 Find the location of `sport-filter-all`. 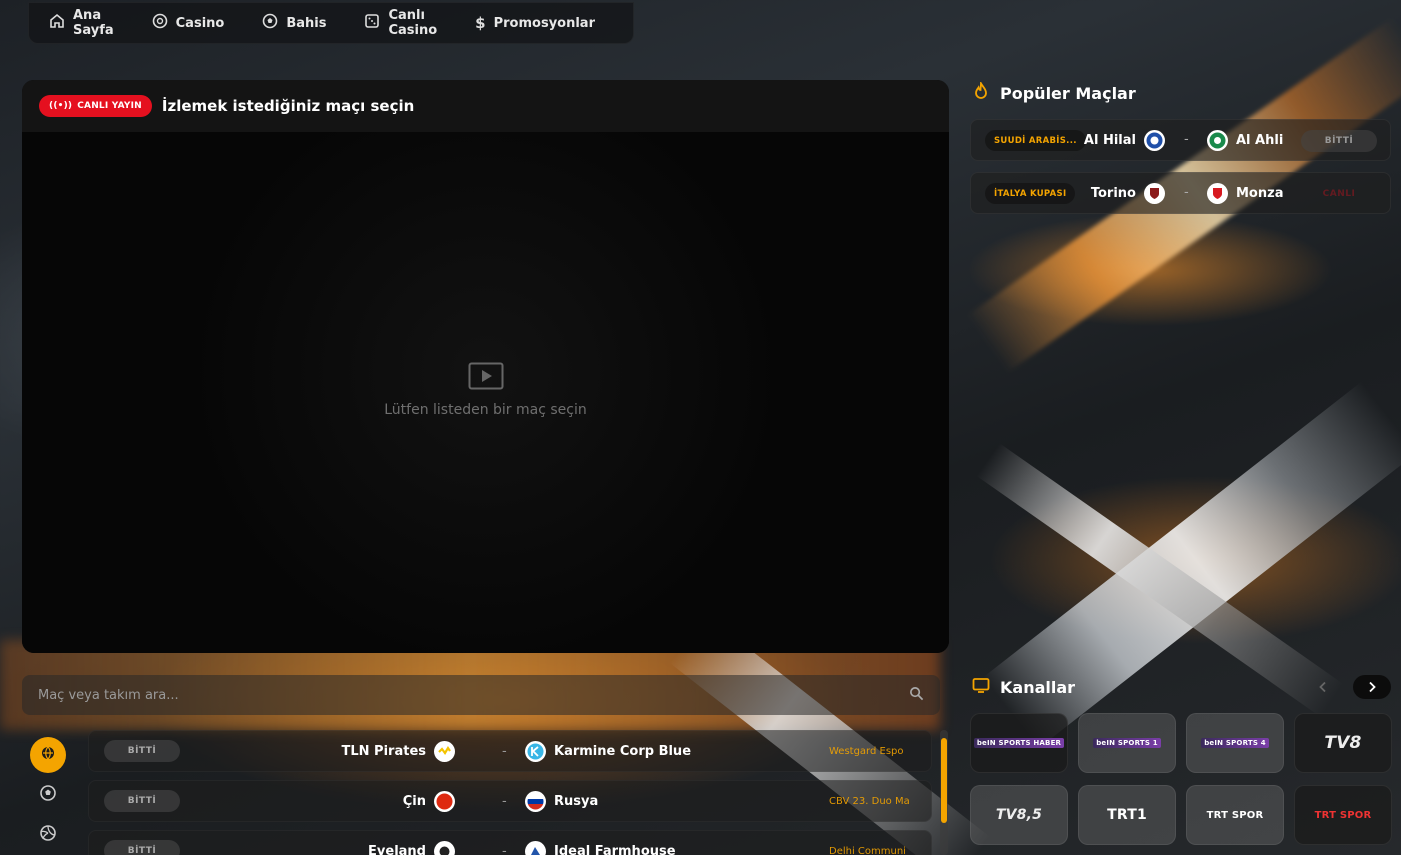

sport-filter-all is located at coordinates (48, 755).